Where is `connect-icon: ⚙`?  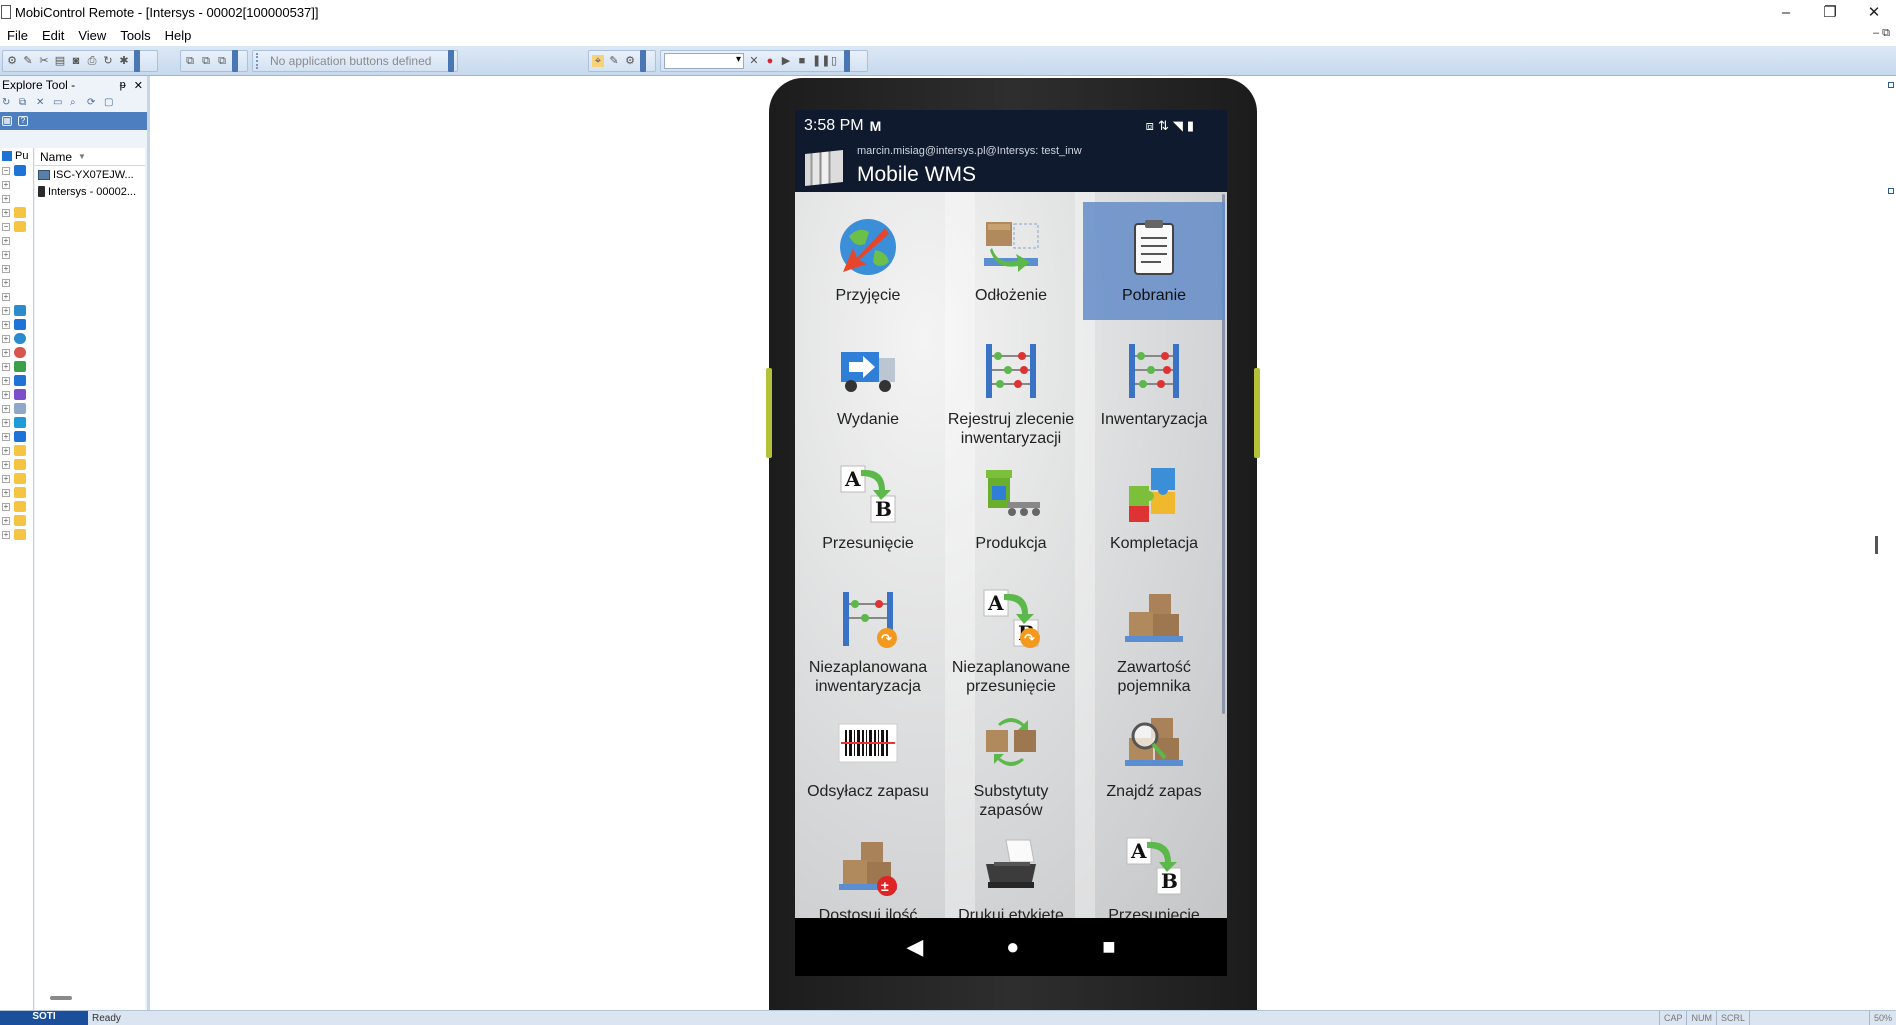
connect-icon: ⚙ is located at coordinates (12, 61).